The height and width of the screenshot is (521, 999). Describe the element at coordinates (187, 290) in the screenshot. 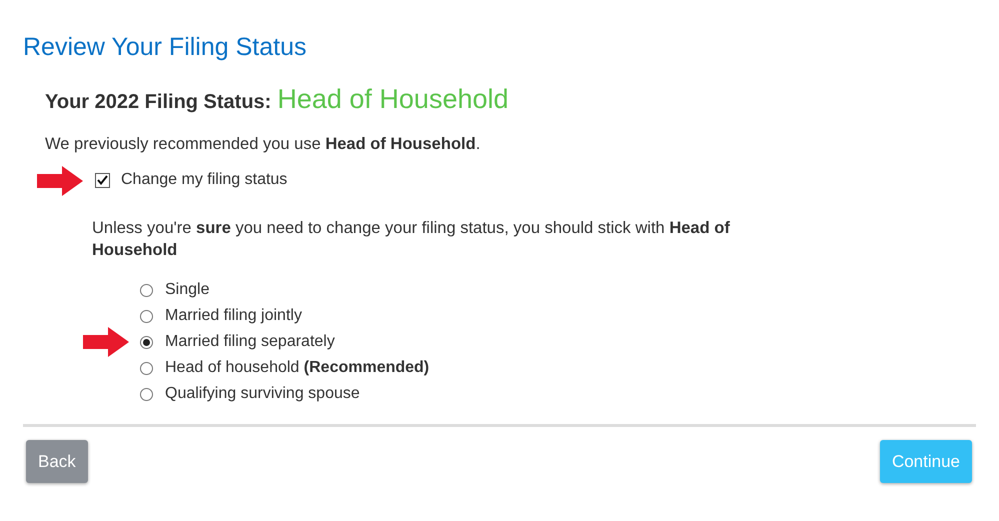

I see `option-label: Single` at that location.